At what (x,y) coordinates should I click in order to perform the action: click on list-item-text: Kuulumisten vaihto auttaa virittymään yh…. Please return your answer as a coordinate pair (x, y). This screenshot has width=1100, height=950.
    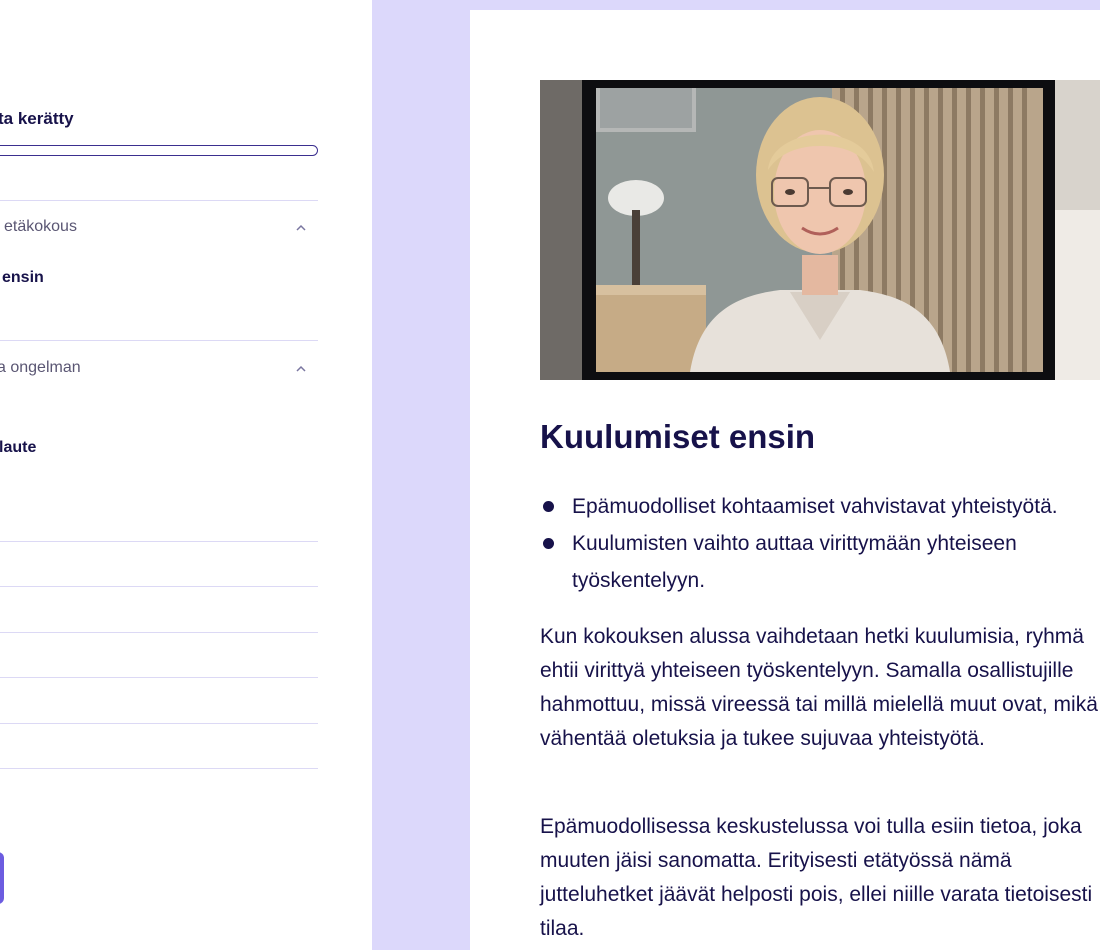
    Looking at the image, I should click on (794, 562).